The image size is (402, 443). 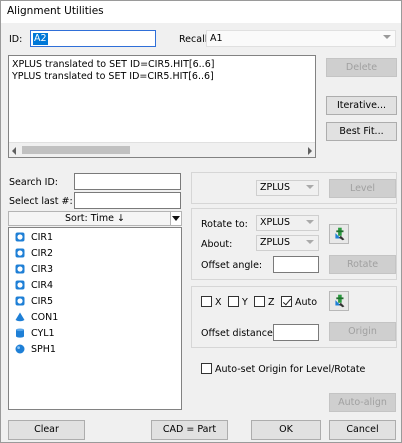 I want to click on feature-name: CIR2, so click(x=42, y=253).